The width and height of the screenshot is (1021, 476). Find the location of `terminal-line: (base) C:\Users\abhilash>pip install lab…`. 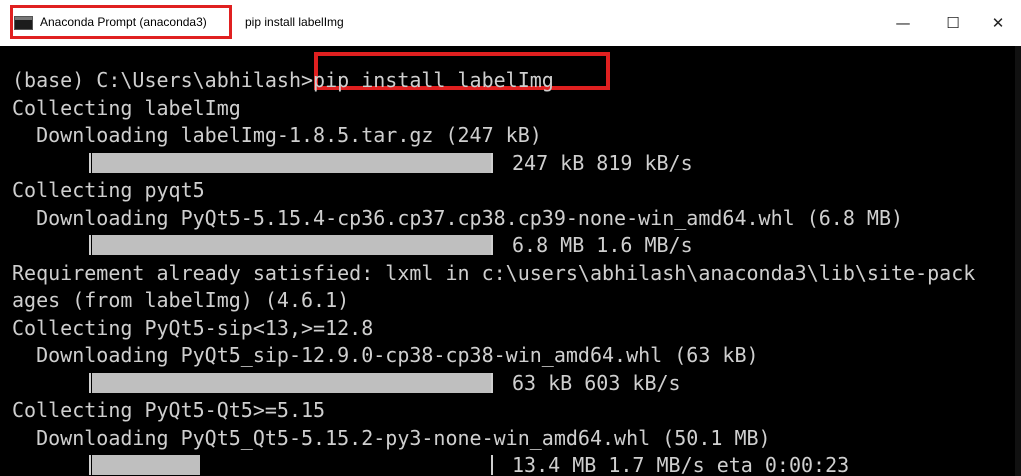

terminal-line: (base) C:\Users\abhilash>pip install lab… is located at coordinates (283, 80).